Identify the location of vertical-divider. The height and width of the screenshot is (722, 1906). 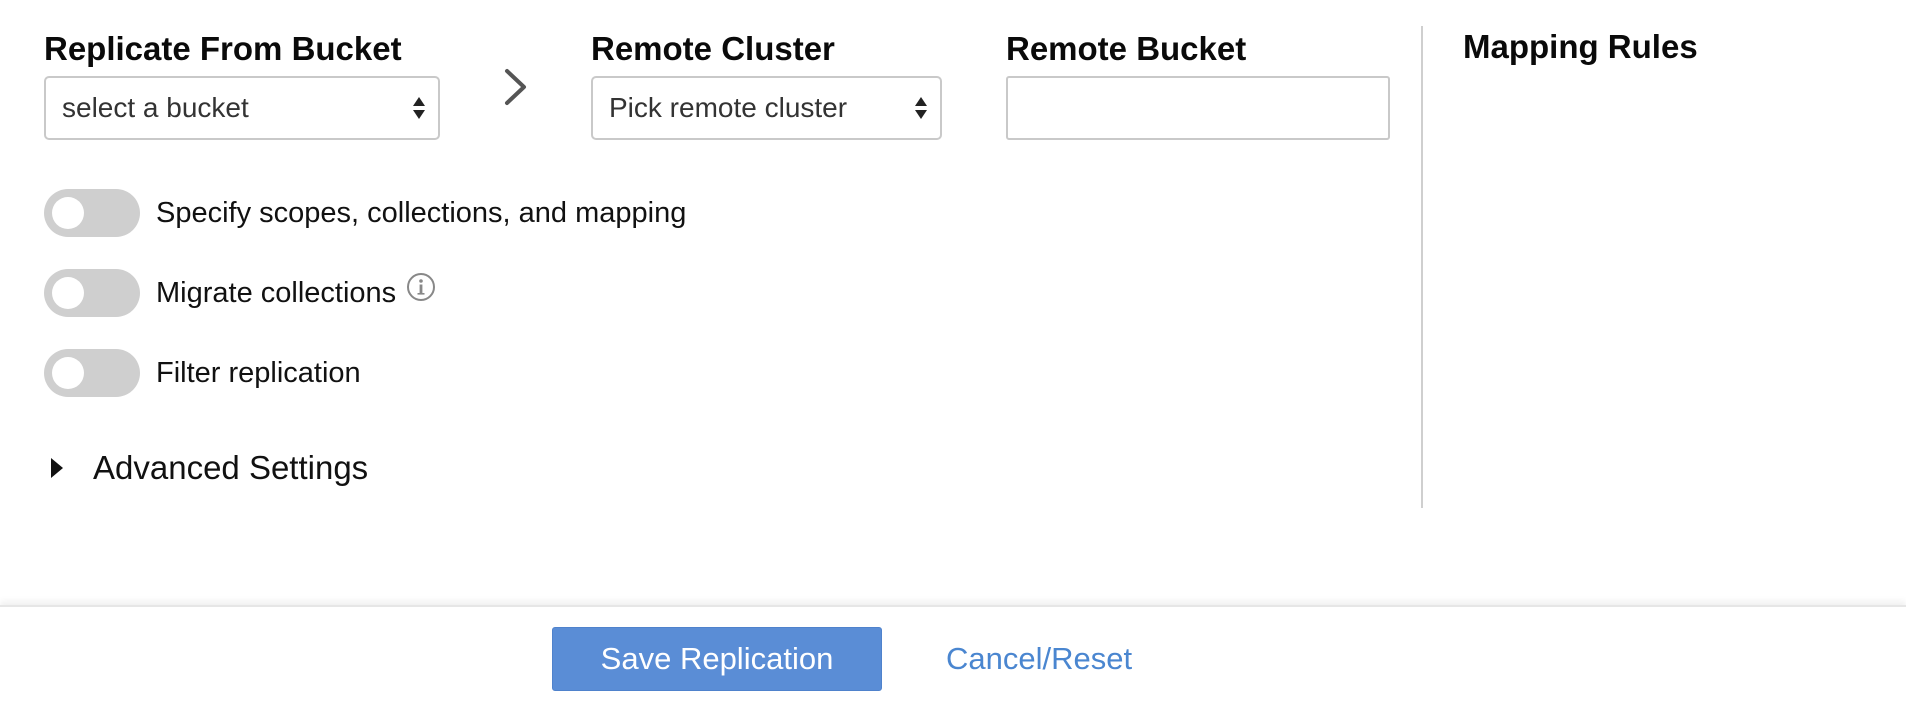
(1422, 267).